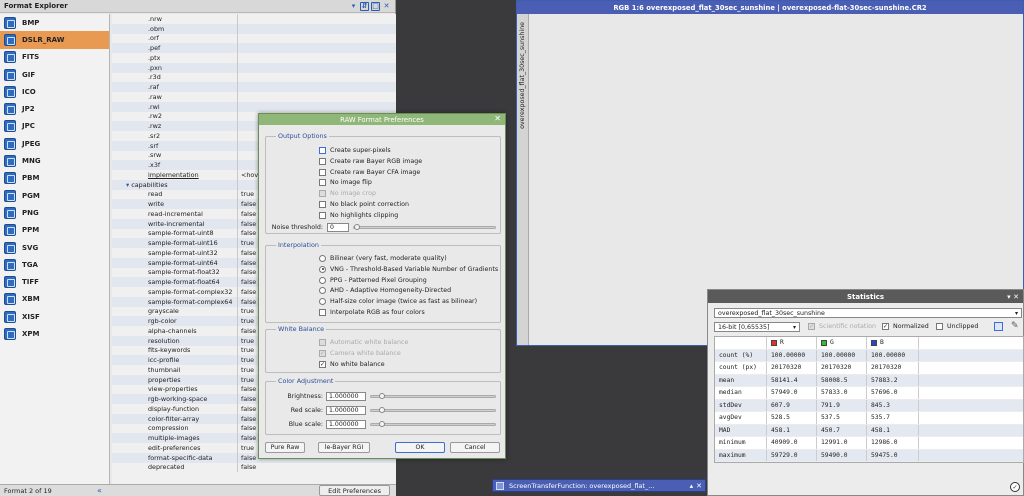 This screenshot has width=1024, height=496. Describe the element at coordinates (957, 326) in the screenshot. I see `unclipped-checkbox: Unclipped` at that location.